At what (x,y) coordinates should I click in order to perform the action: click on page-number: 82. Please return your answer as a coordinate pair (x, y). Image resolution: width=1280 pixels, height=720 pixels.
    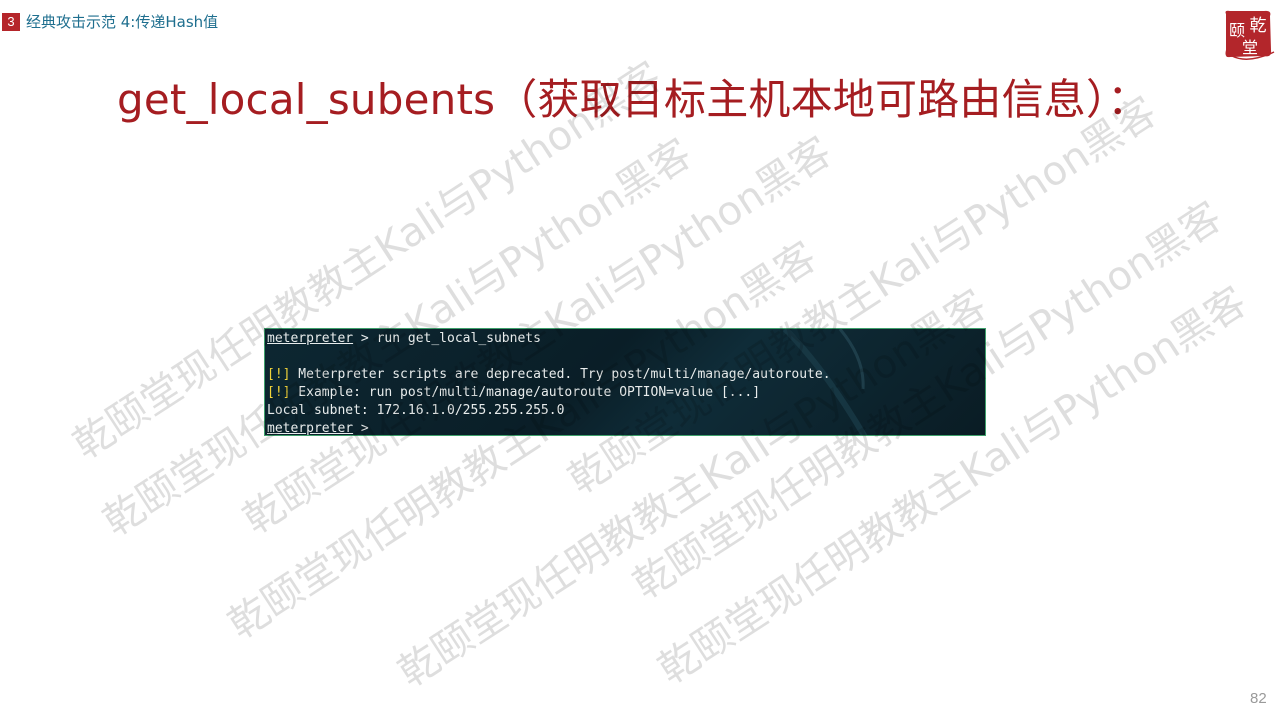
    Looking at the image, I should click on (1258, 698).